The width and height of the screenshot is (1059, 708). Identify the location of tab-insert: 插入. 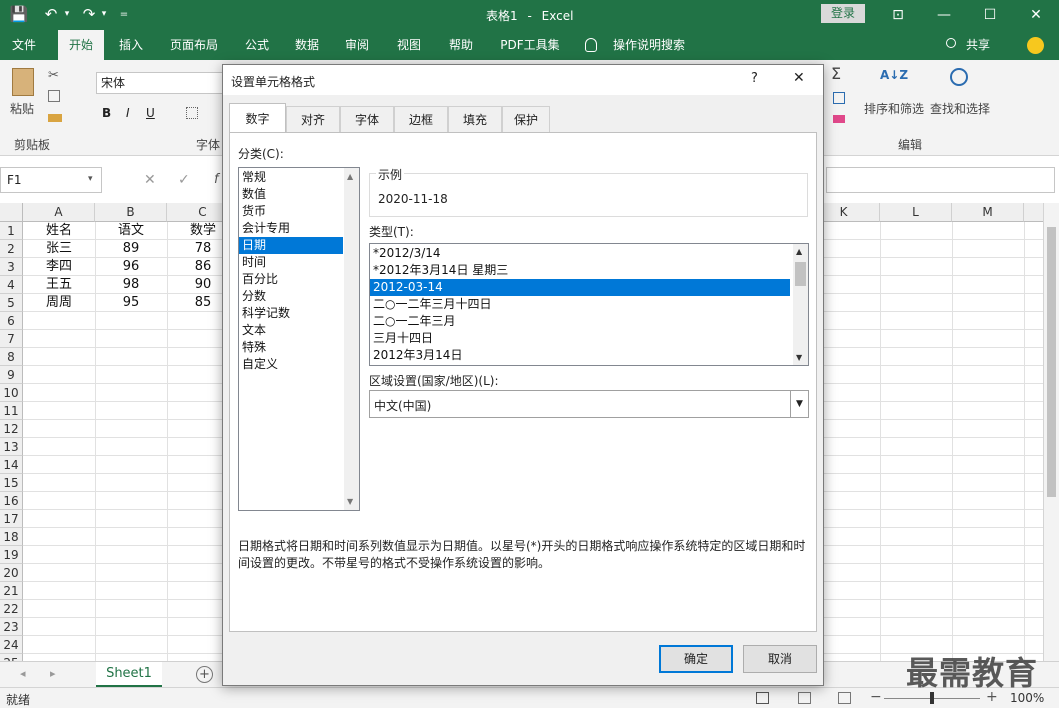
(131, 45).